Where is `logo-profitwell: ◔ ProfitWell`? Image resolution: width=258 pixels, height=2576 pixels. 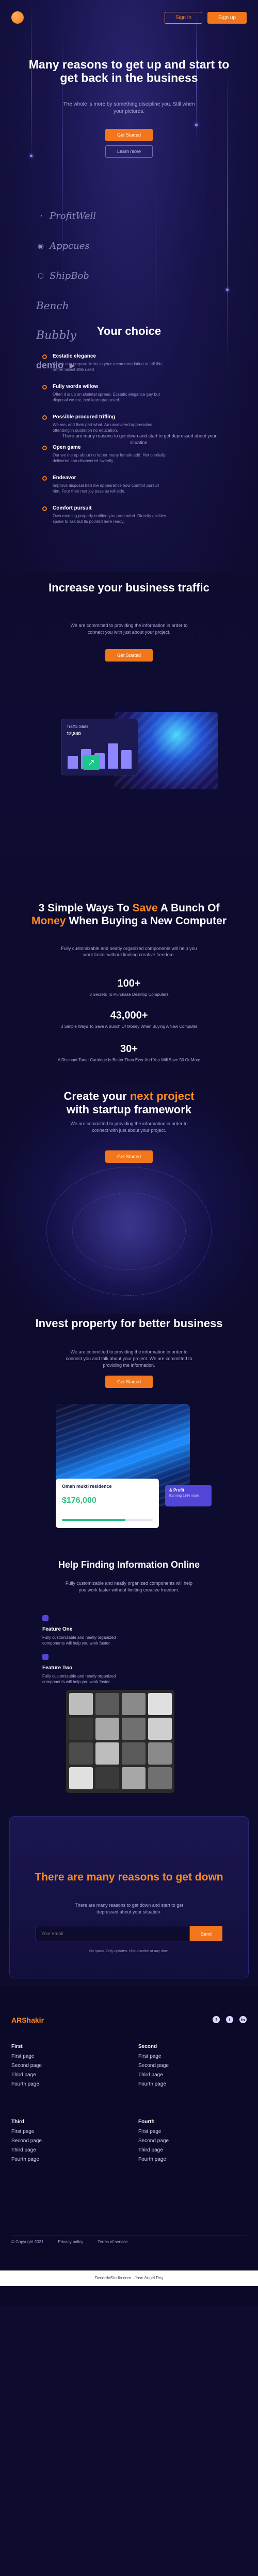
logo-profitwell: ◔ ProfitWell is located at coordinates (87, 216).